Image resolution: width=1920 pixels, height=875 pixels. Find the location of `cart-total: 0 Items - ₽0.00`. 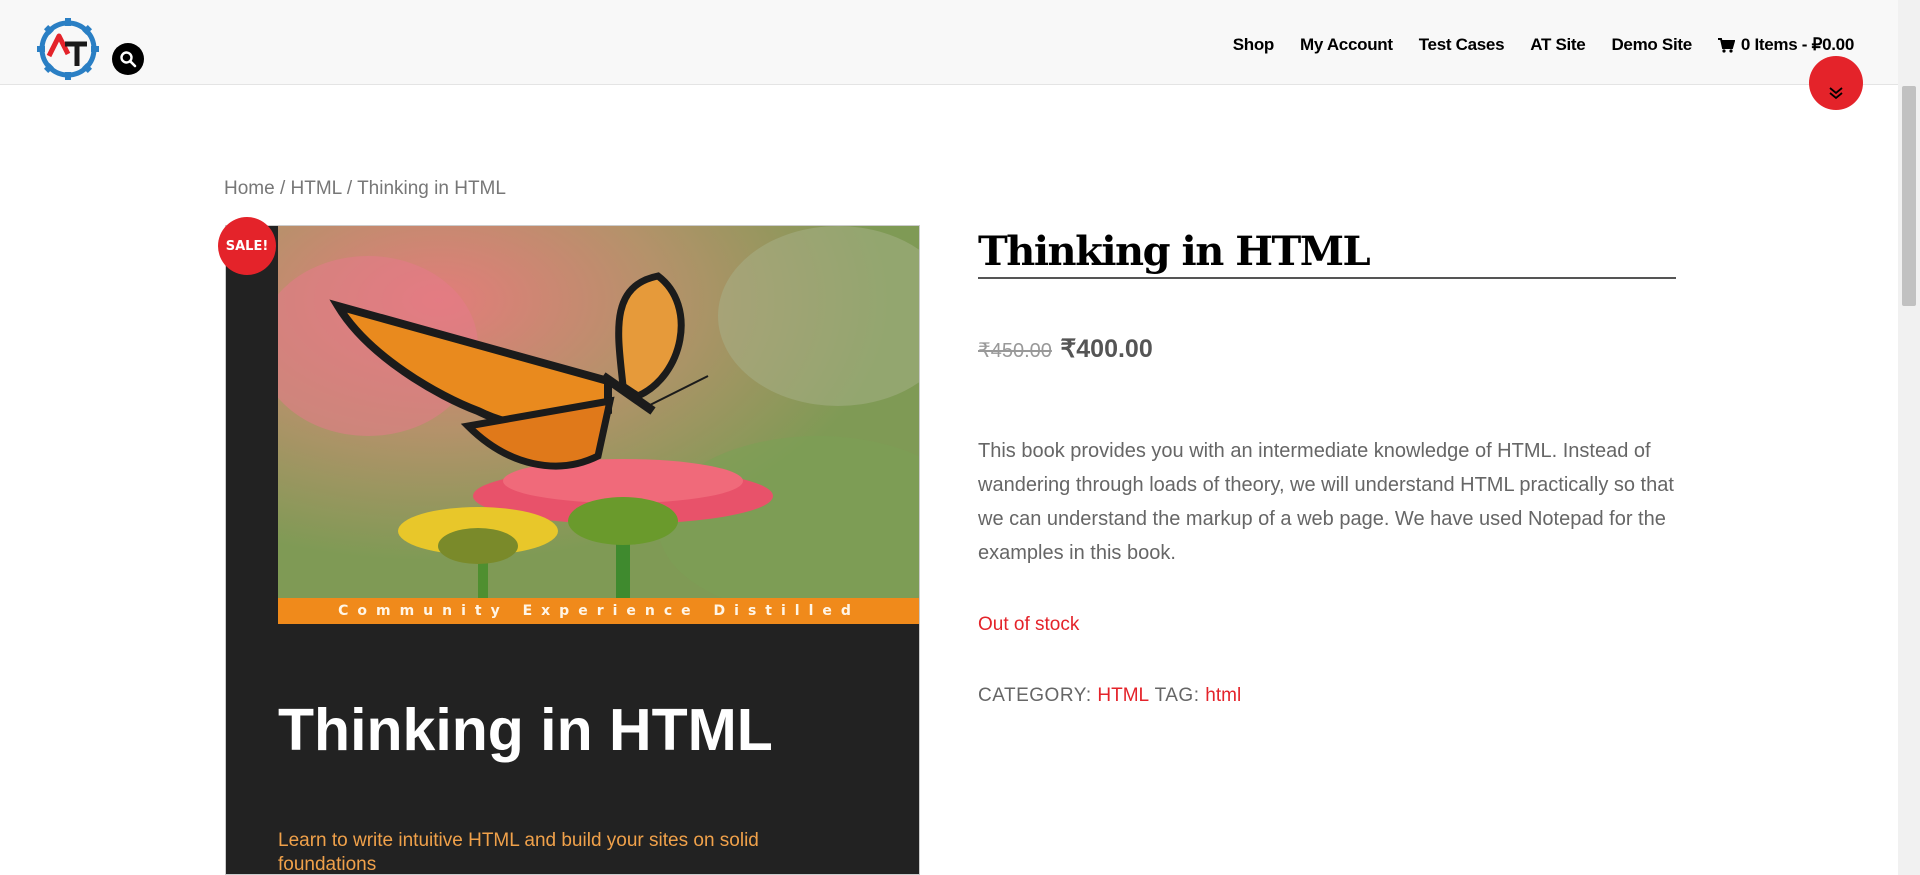

cart-total: 0 Items - ₽0.00 is located at coordinates (1797, 44).